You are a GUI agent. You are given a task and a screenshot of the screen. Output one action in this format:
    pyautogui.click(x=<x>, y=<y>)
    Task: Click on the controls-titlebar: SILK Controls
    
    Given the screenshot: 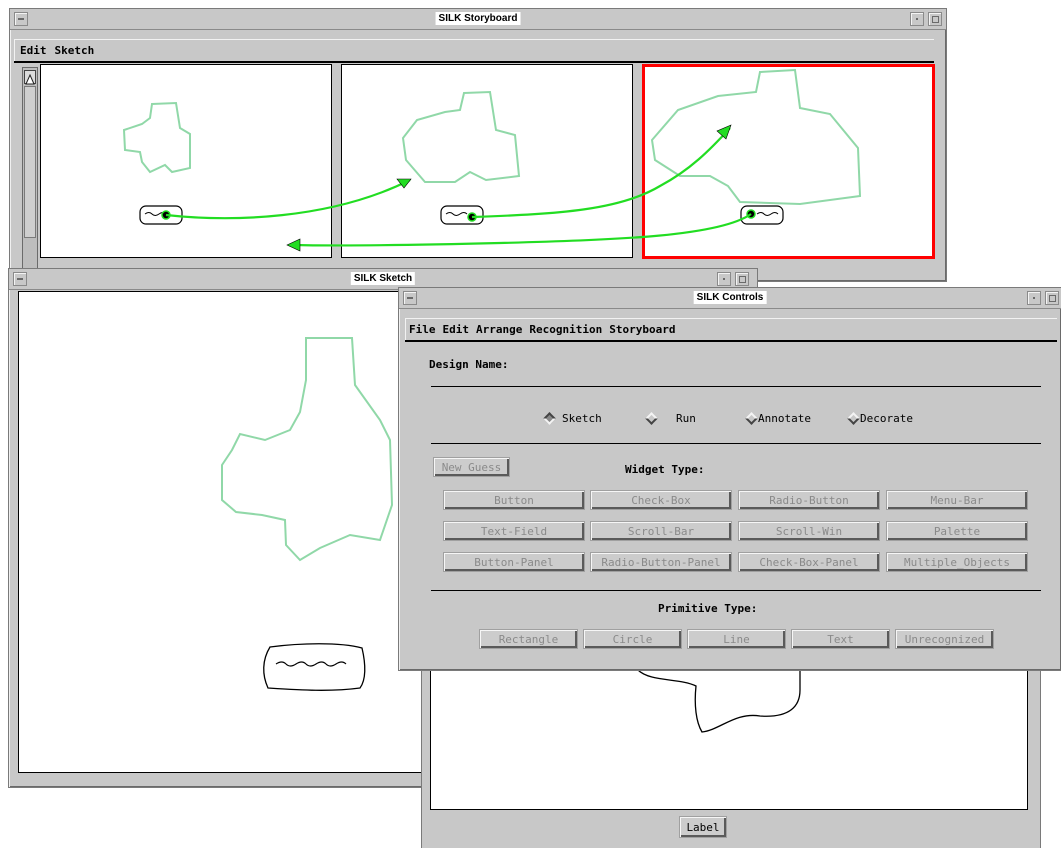 What is the action you would take?
    pyautogui.click(x=730, y=298)
    